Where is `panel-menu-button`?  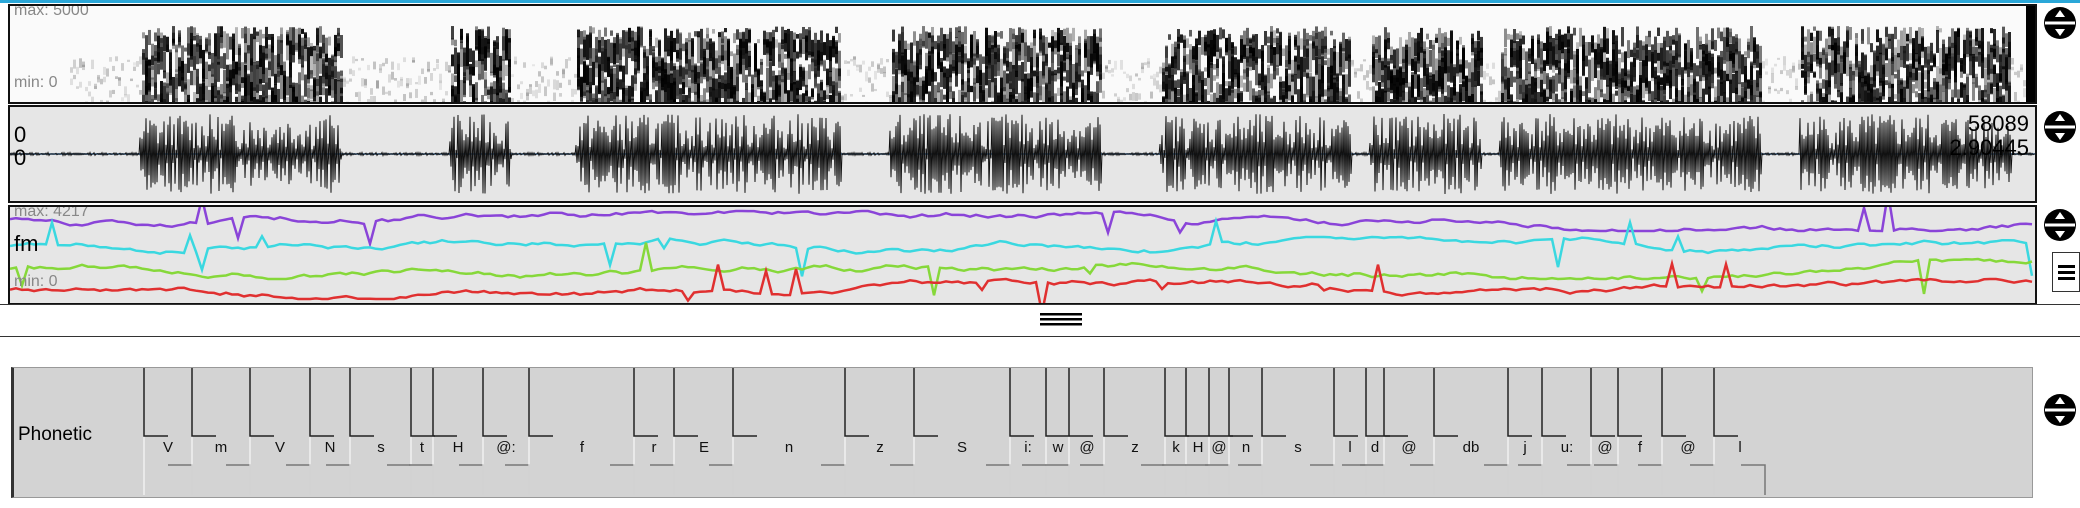 panel-menu-button is located at coordinates (2066, 272).